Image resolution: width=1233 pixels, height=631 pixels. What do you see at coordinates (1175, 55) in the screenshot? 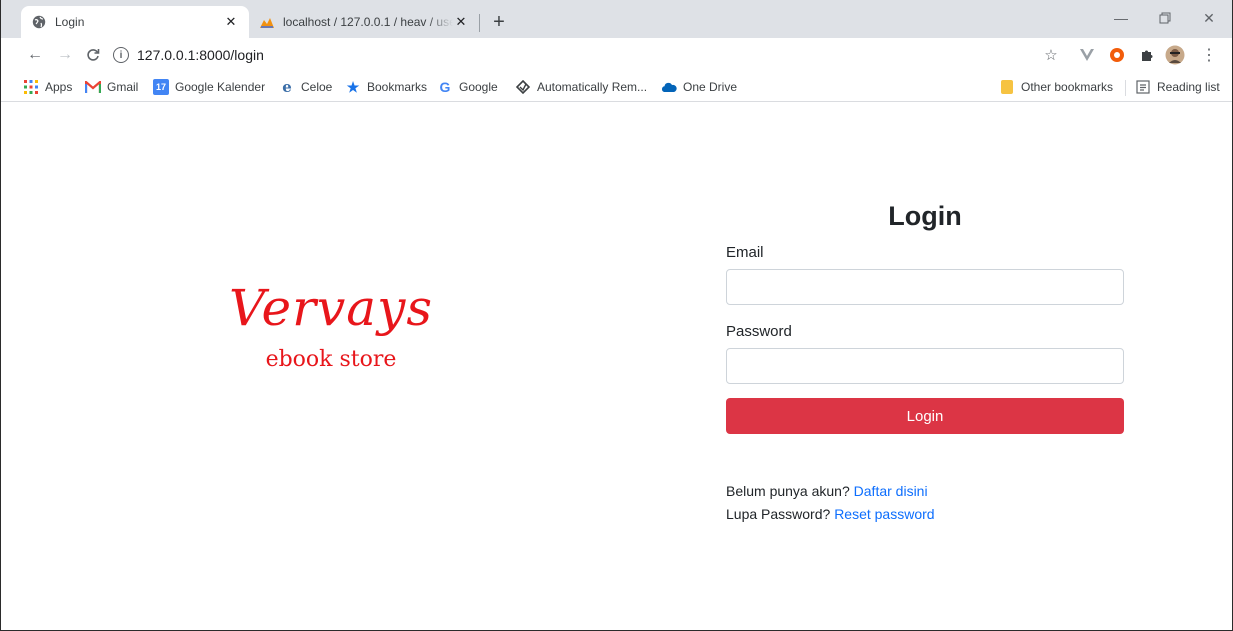
I see `profile-avatar` at bounding box center [1175, 55].